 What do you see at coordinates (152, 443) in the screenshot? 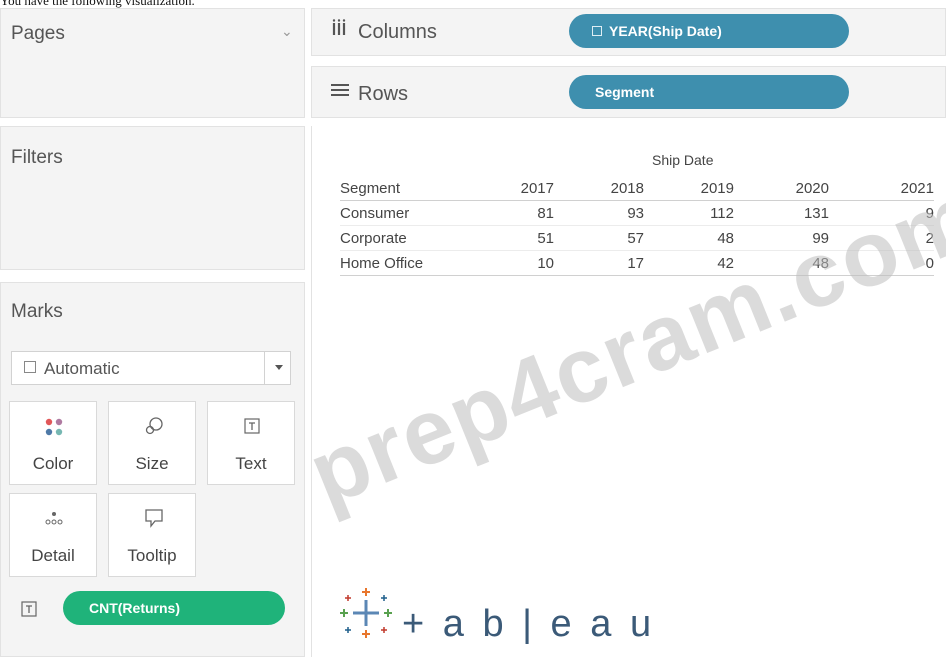
I see `size-card: Size` at bounding box center [152, 443].